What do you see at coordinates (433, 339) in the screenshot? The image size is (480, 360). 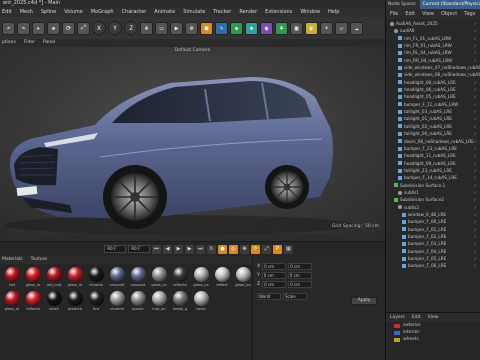 I see `layer-row: wheels` at bounding box center [433, 339].